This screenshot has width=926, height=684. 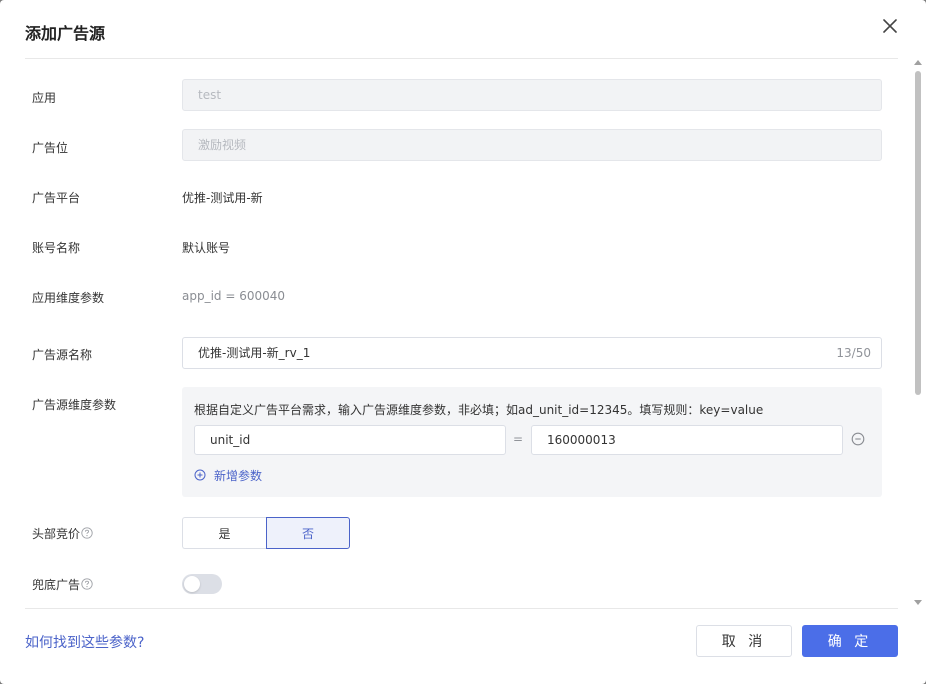 What do you see at coordinates (918, 233) in the screenshot?
I see `scroll-thumb` at bounding box center [918, 233].